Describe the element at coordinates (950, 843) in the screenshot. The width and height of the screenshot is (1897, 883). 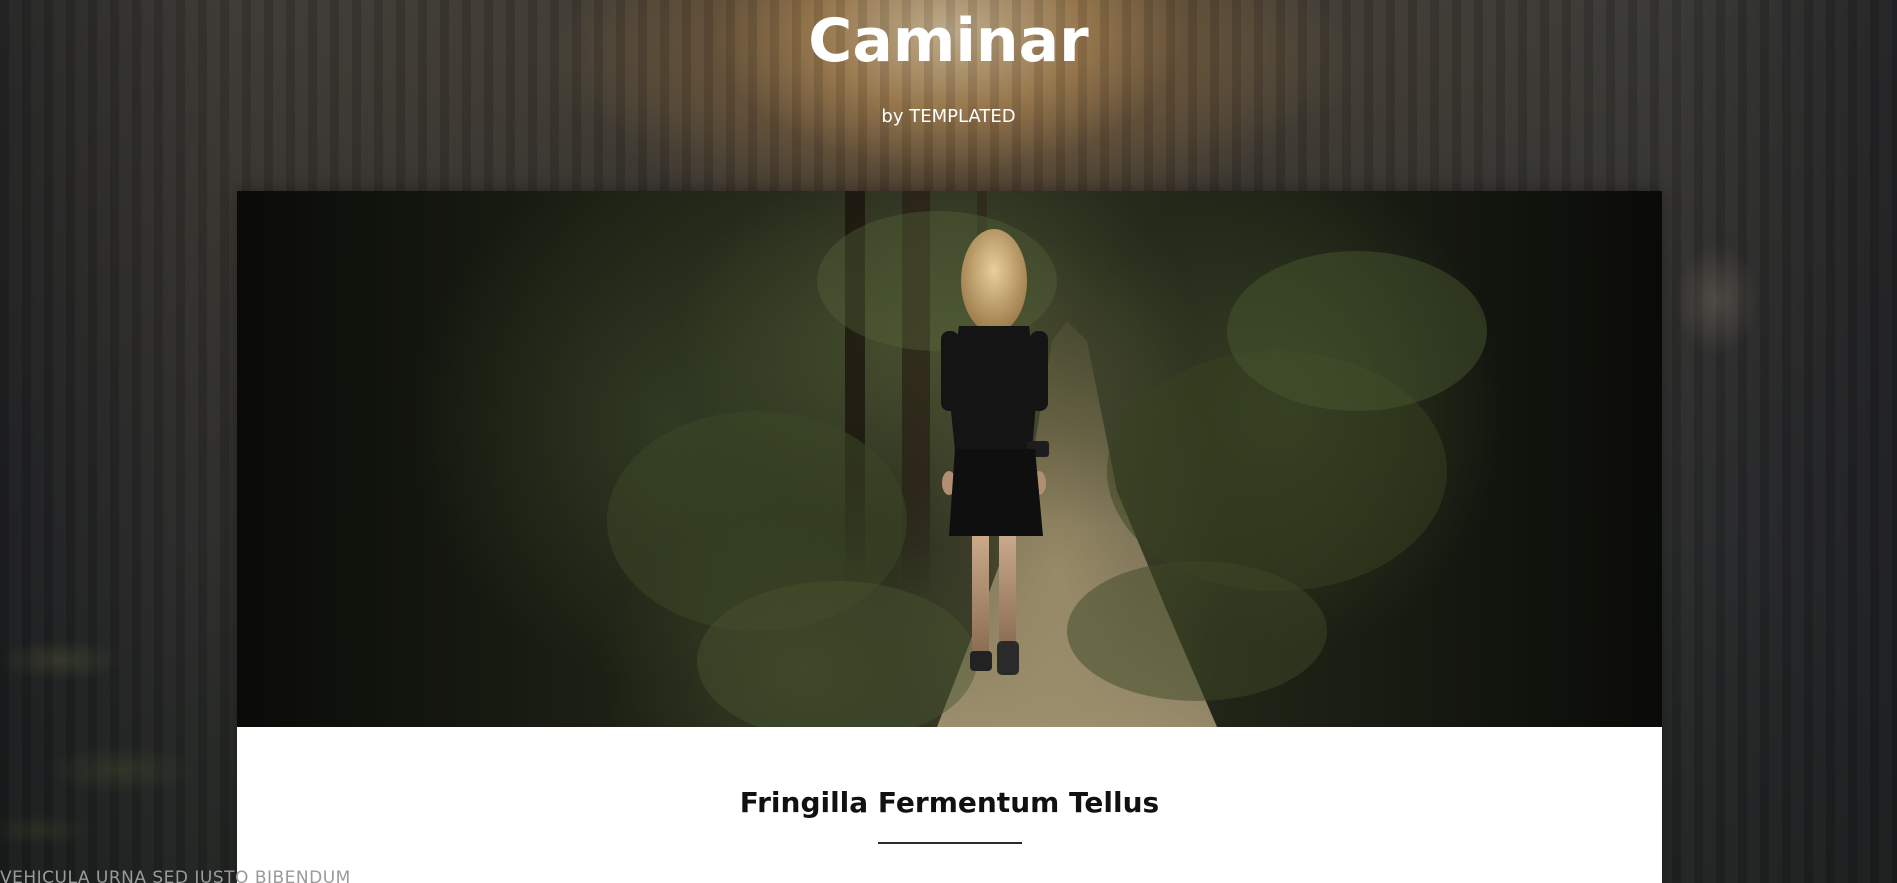
I see `title-divider` at that location.